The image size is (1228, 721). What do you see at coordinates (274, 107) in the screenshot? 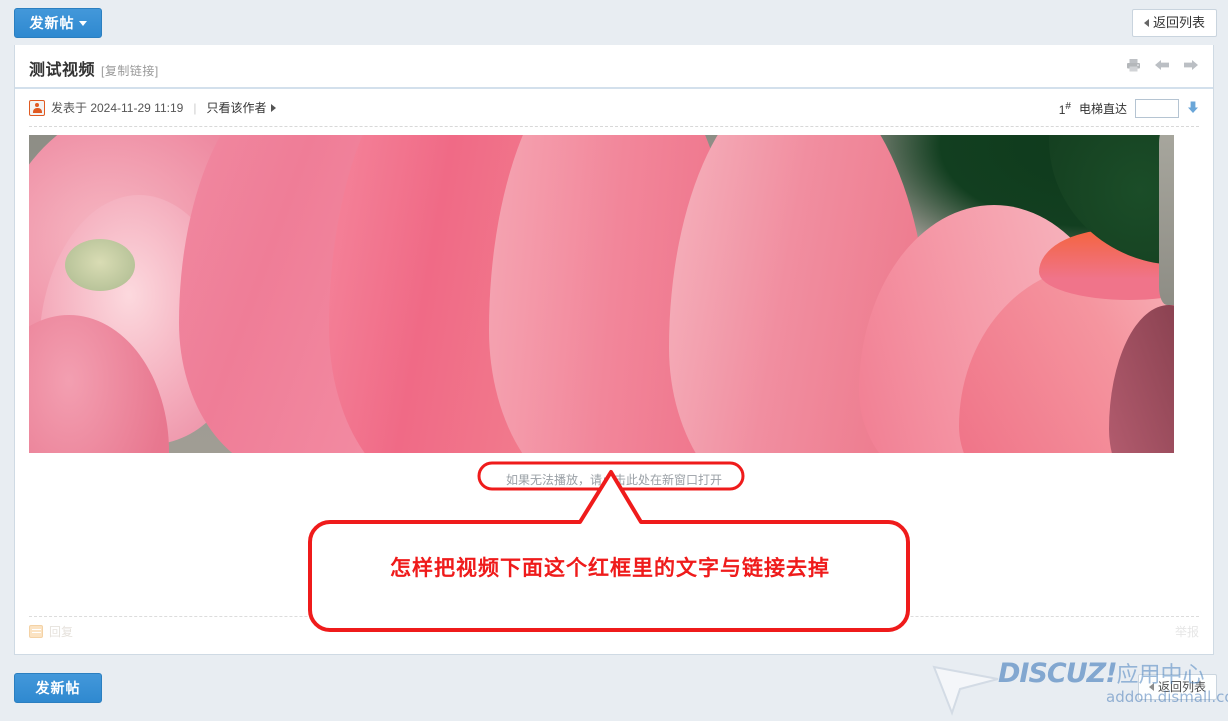
I see `chevron-right-icon` at bounding box center [274, 107].